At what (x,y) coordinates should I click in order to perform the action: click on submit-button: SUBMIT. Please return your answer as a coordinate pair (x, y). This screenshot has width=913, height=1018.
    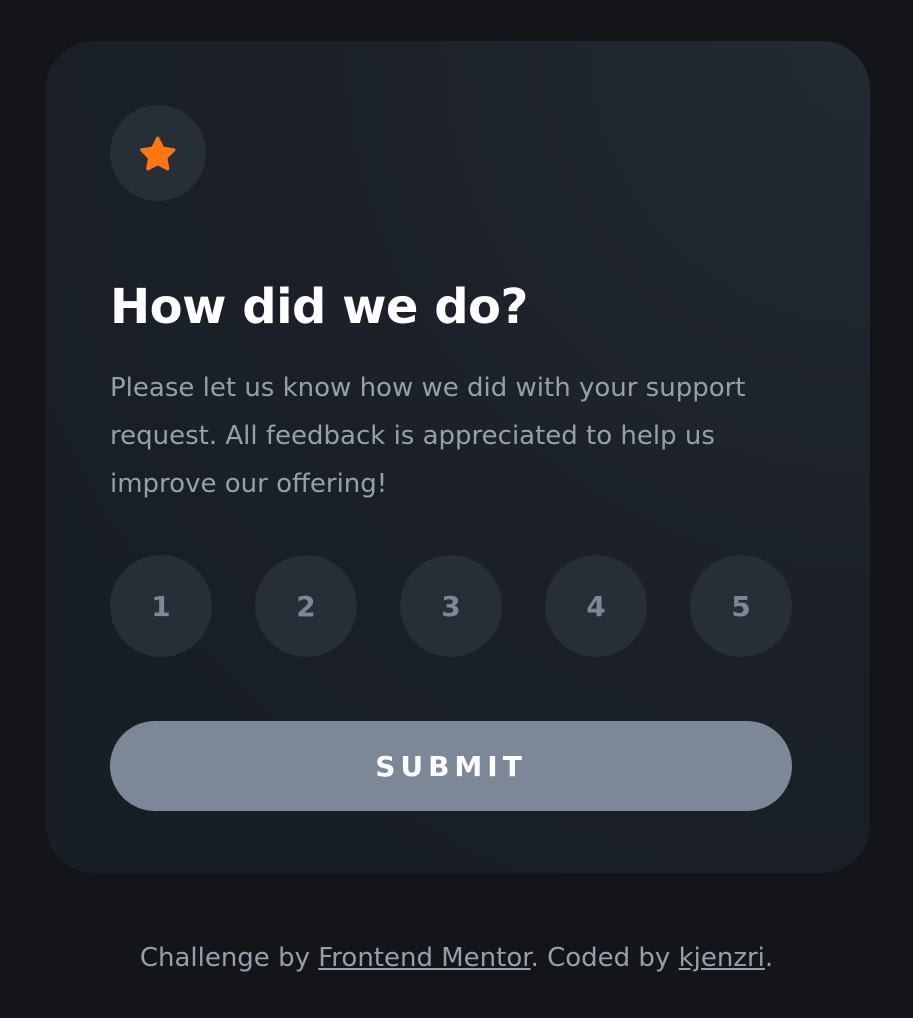
    Looking at the image, I should click on (451, 766).